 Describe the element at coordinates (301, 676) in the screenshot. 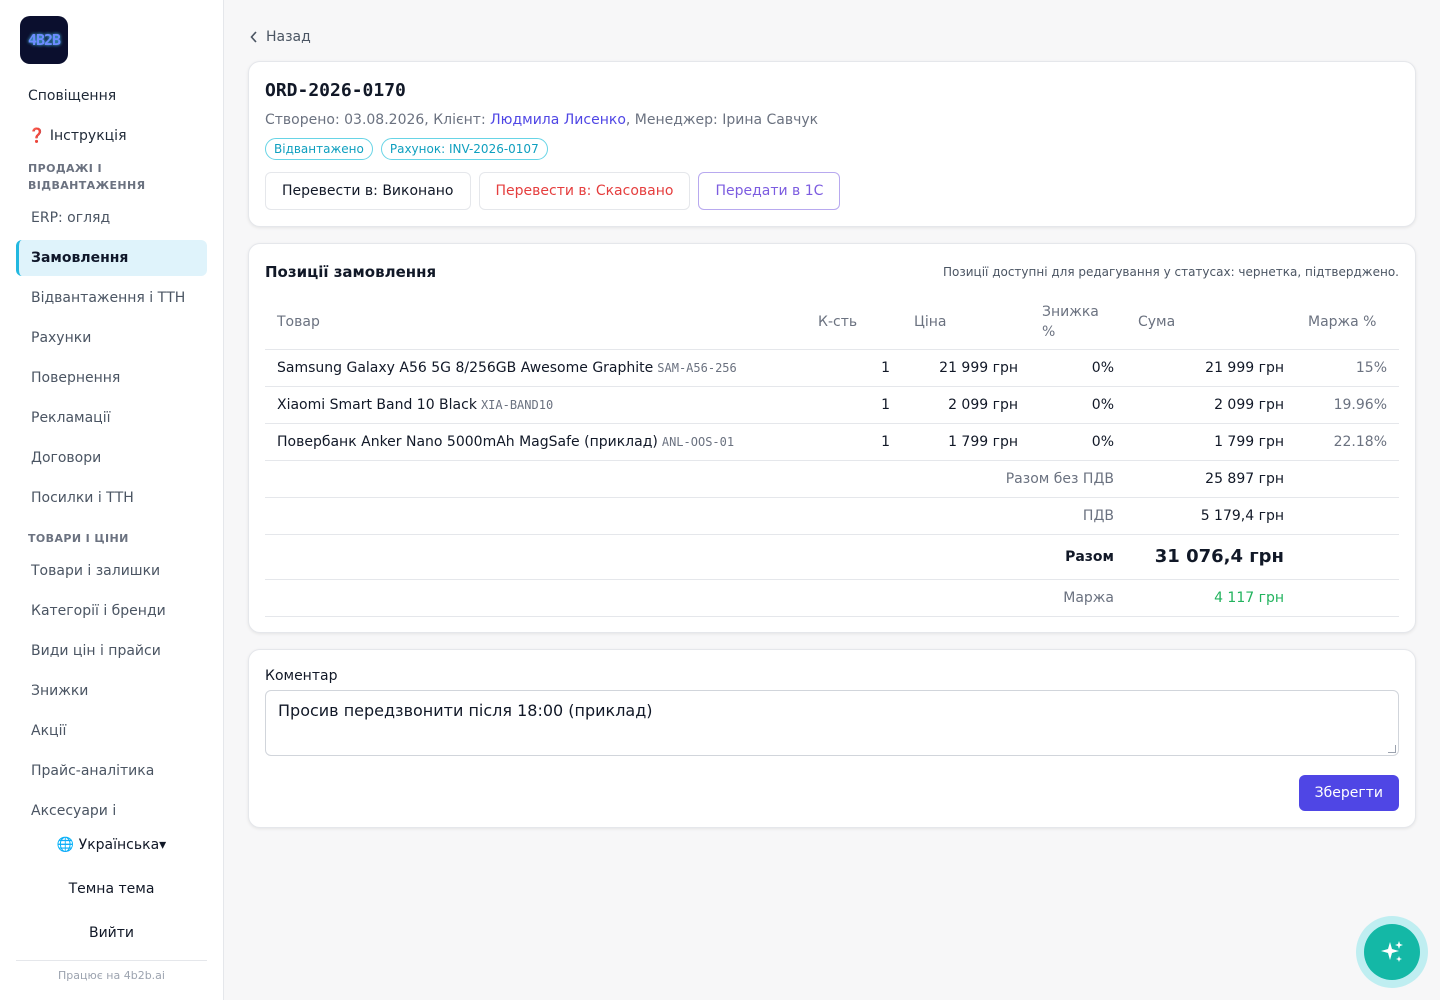

I see `comment-label: Коментар` at that location.